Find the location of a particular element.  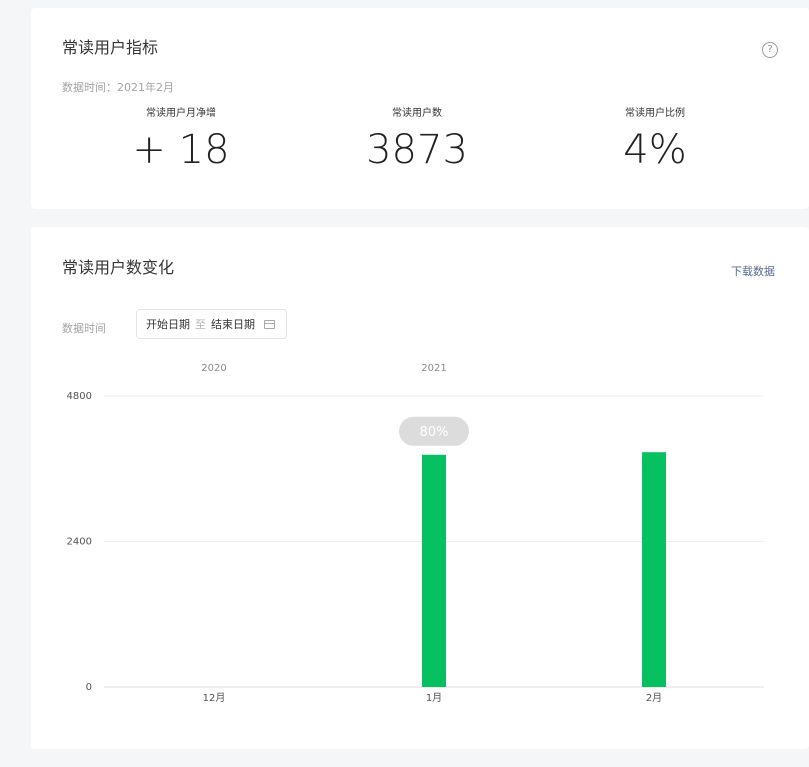

calendar-icon is located at coordinates (269, 324).